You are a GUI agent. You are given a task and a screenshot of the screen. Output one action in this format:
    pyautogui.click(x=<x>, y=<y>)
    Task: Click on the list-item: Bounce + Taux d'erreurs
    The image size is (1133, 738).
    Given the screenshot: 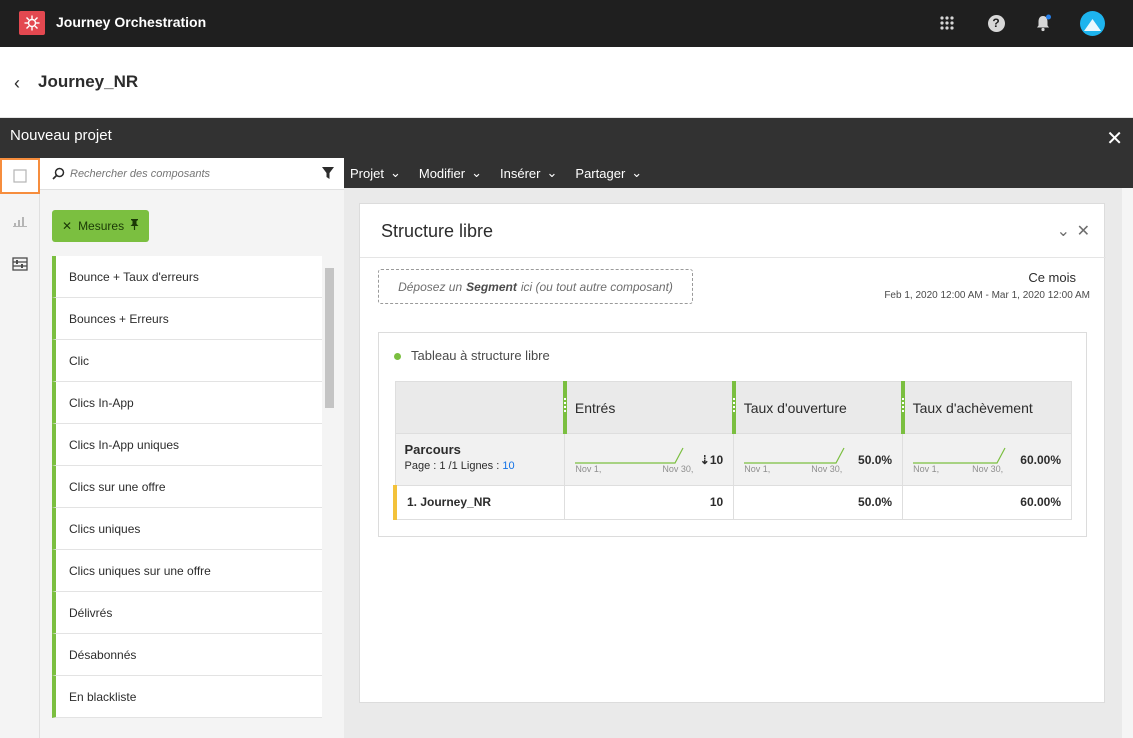 What is the action you would take?
    pyautogui.click(x=187, y=277)
    